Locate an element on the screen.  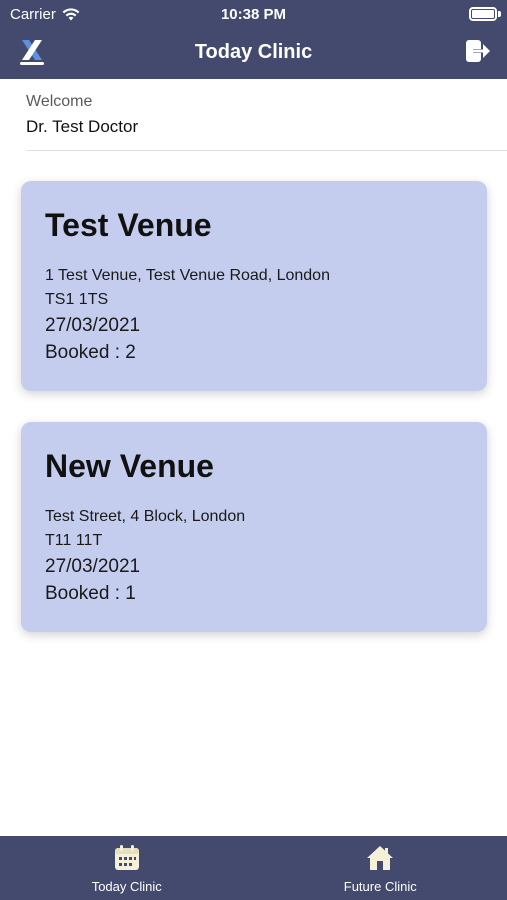
logout-icon is located at coordinates (478, 51).